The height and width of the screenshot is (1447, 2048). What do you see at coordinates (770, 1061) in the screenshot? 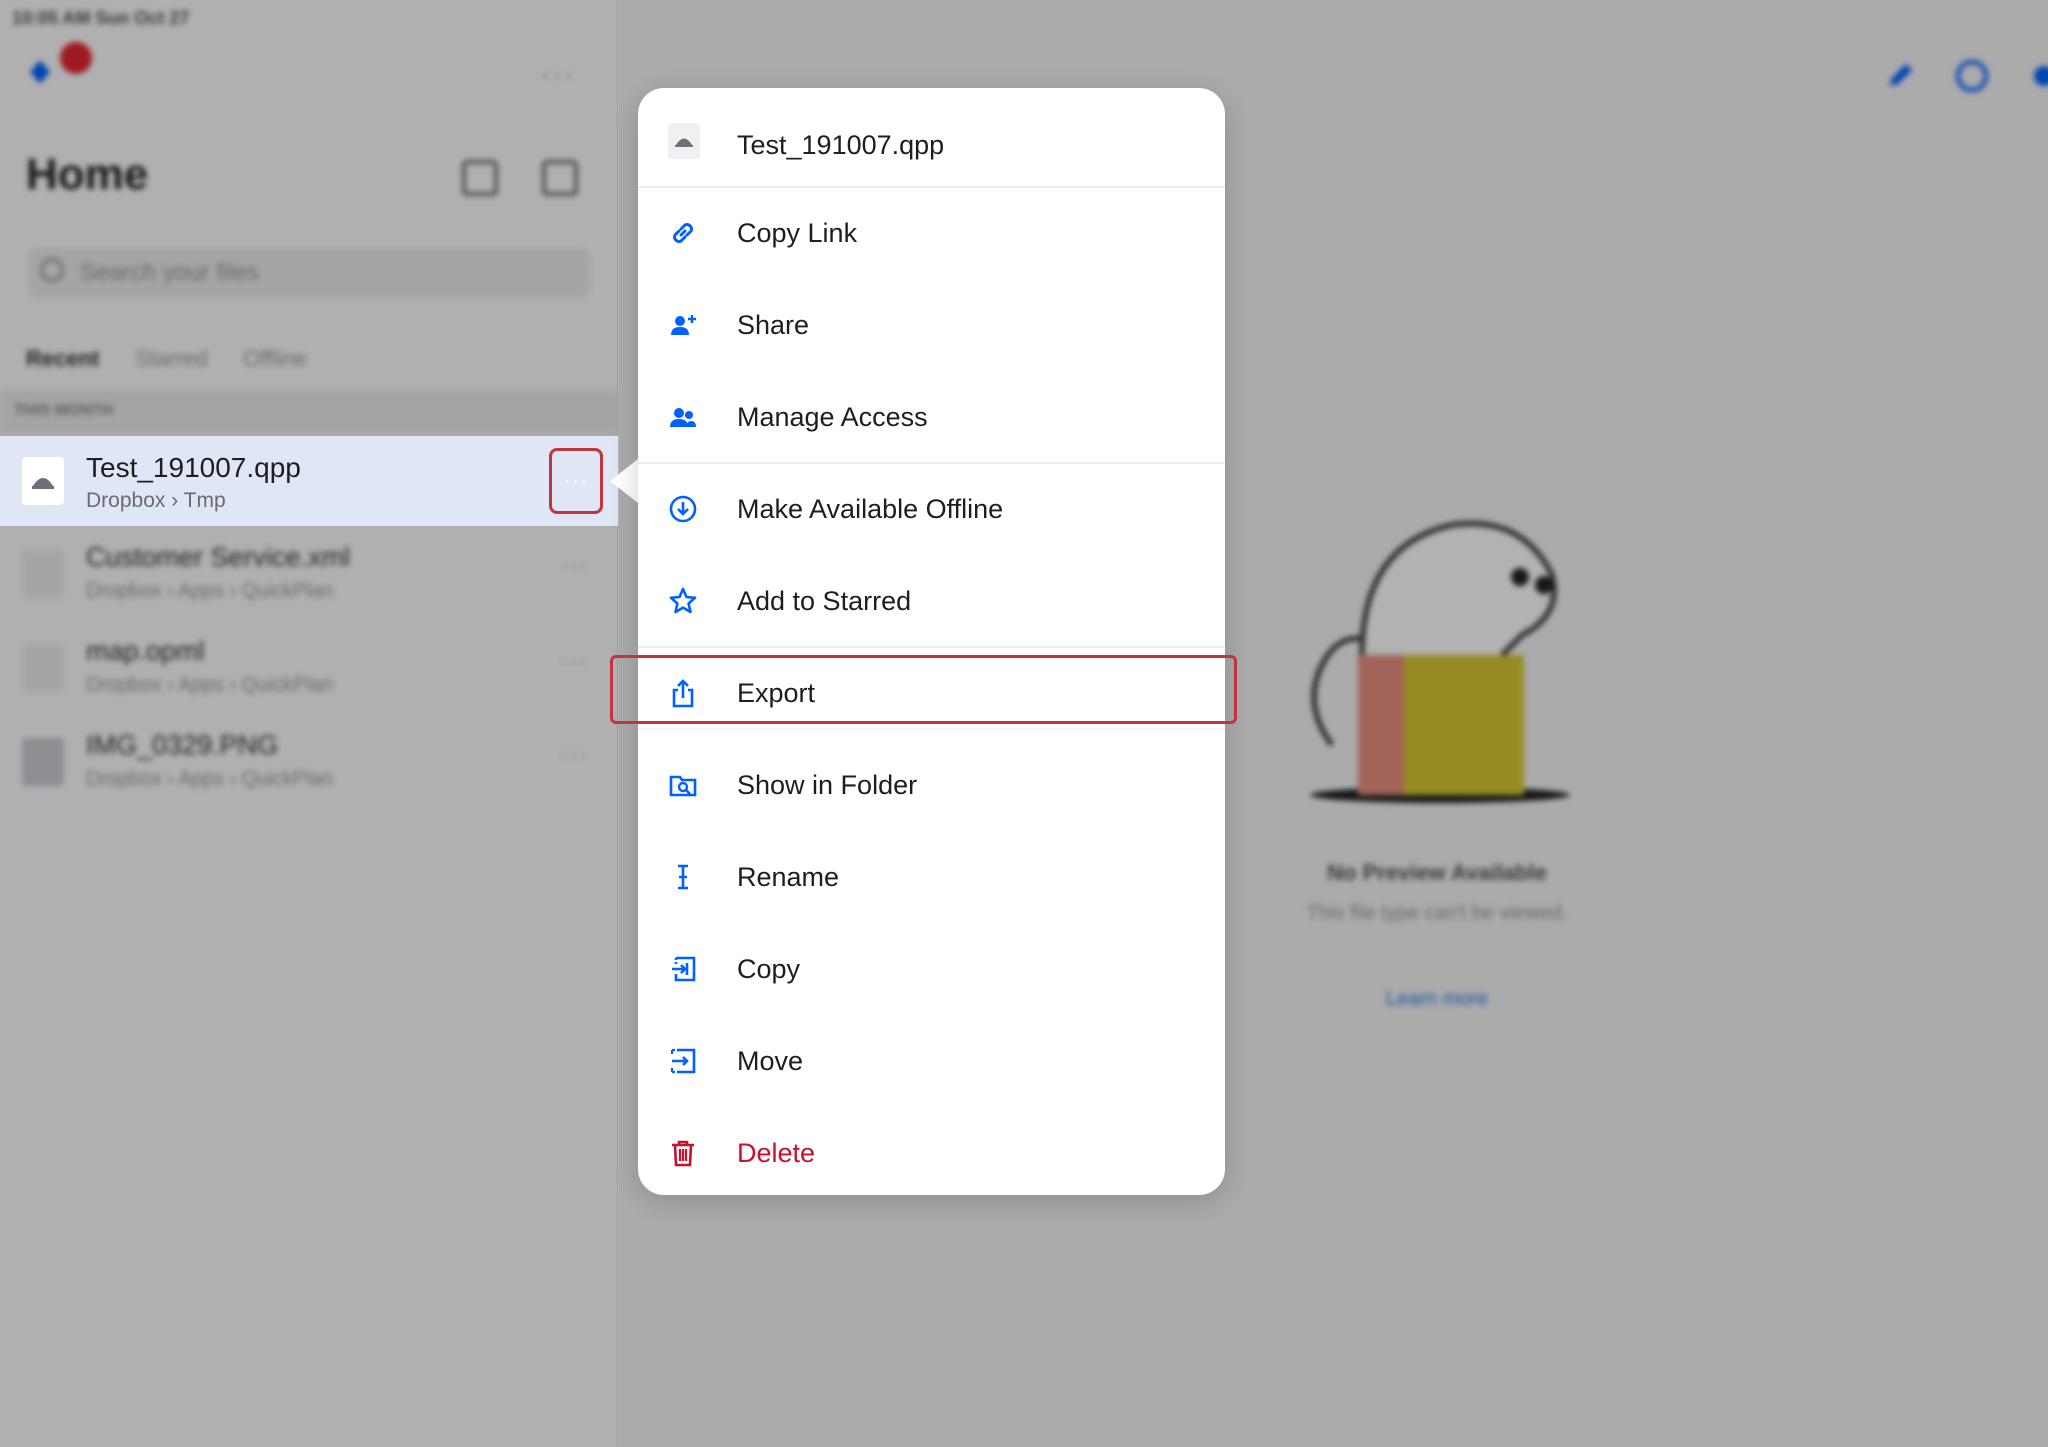
I see `menu-item-label: Move` at bounding box center [770, 1061].